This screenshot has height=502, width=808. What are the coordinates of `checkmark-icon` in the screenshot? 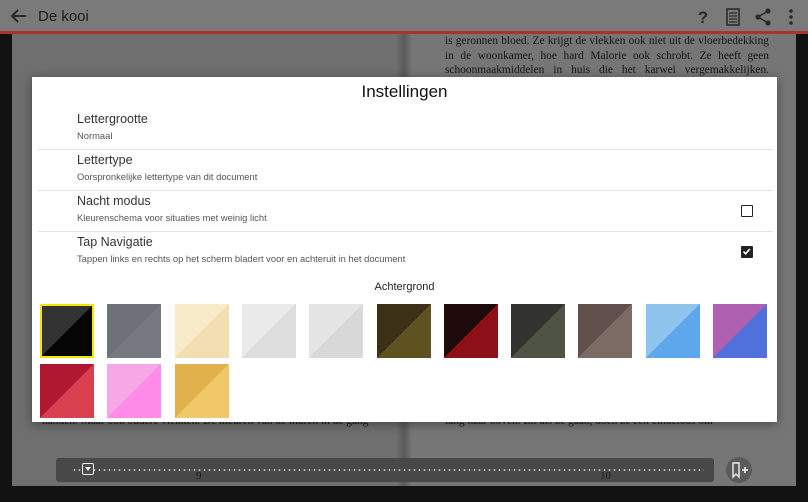 It's located at (746, 251).